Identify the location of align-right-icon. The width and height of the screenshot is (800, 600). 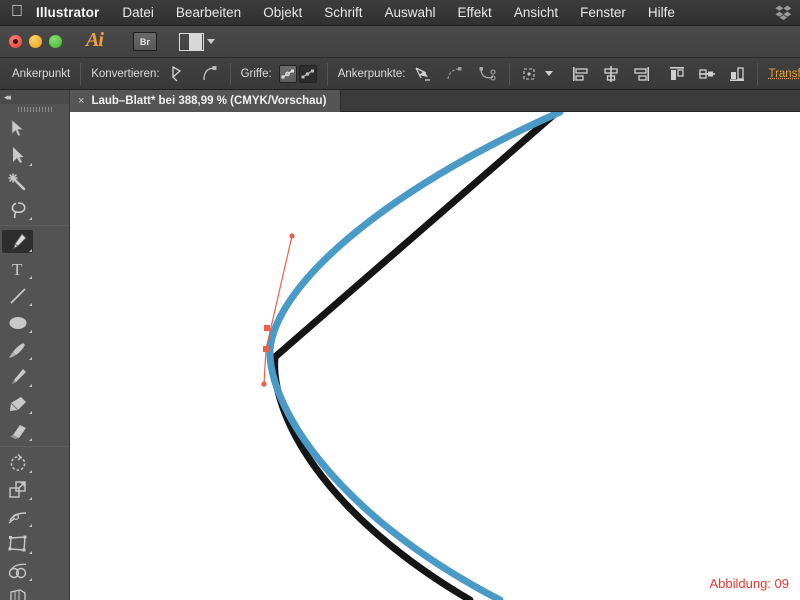
(641, 74).